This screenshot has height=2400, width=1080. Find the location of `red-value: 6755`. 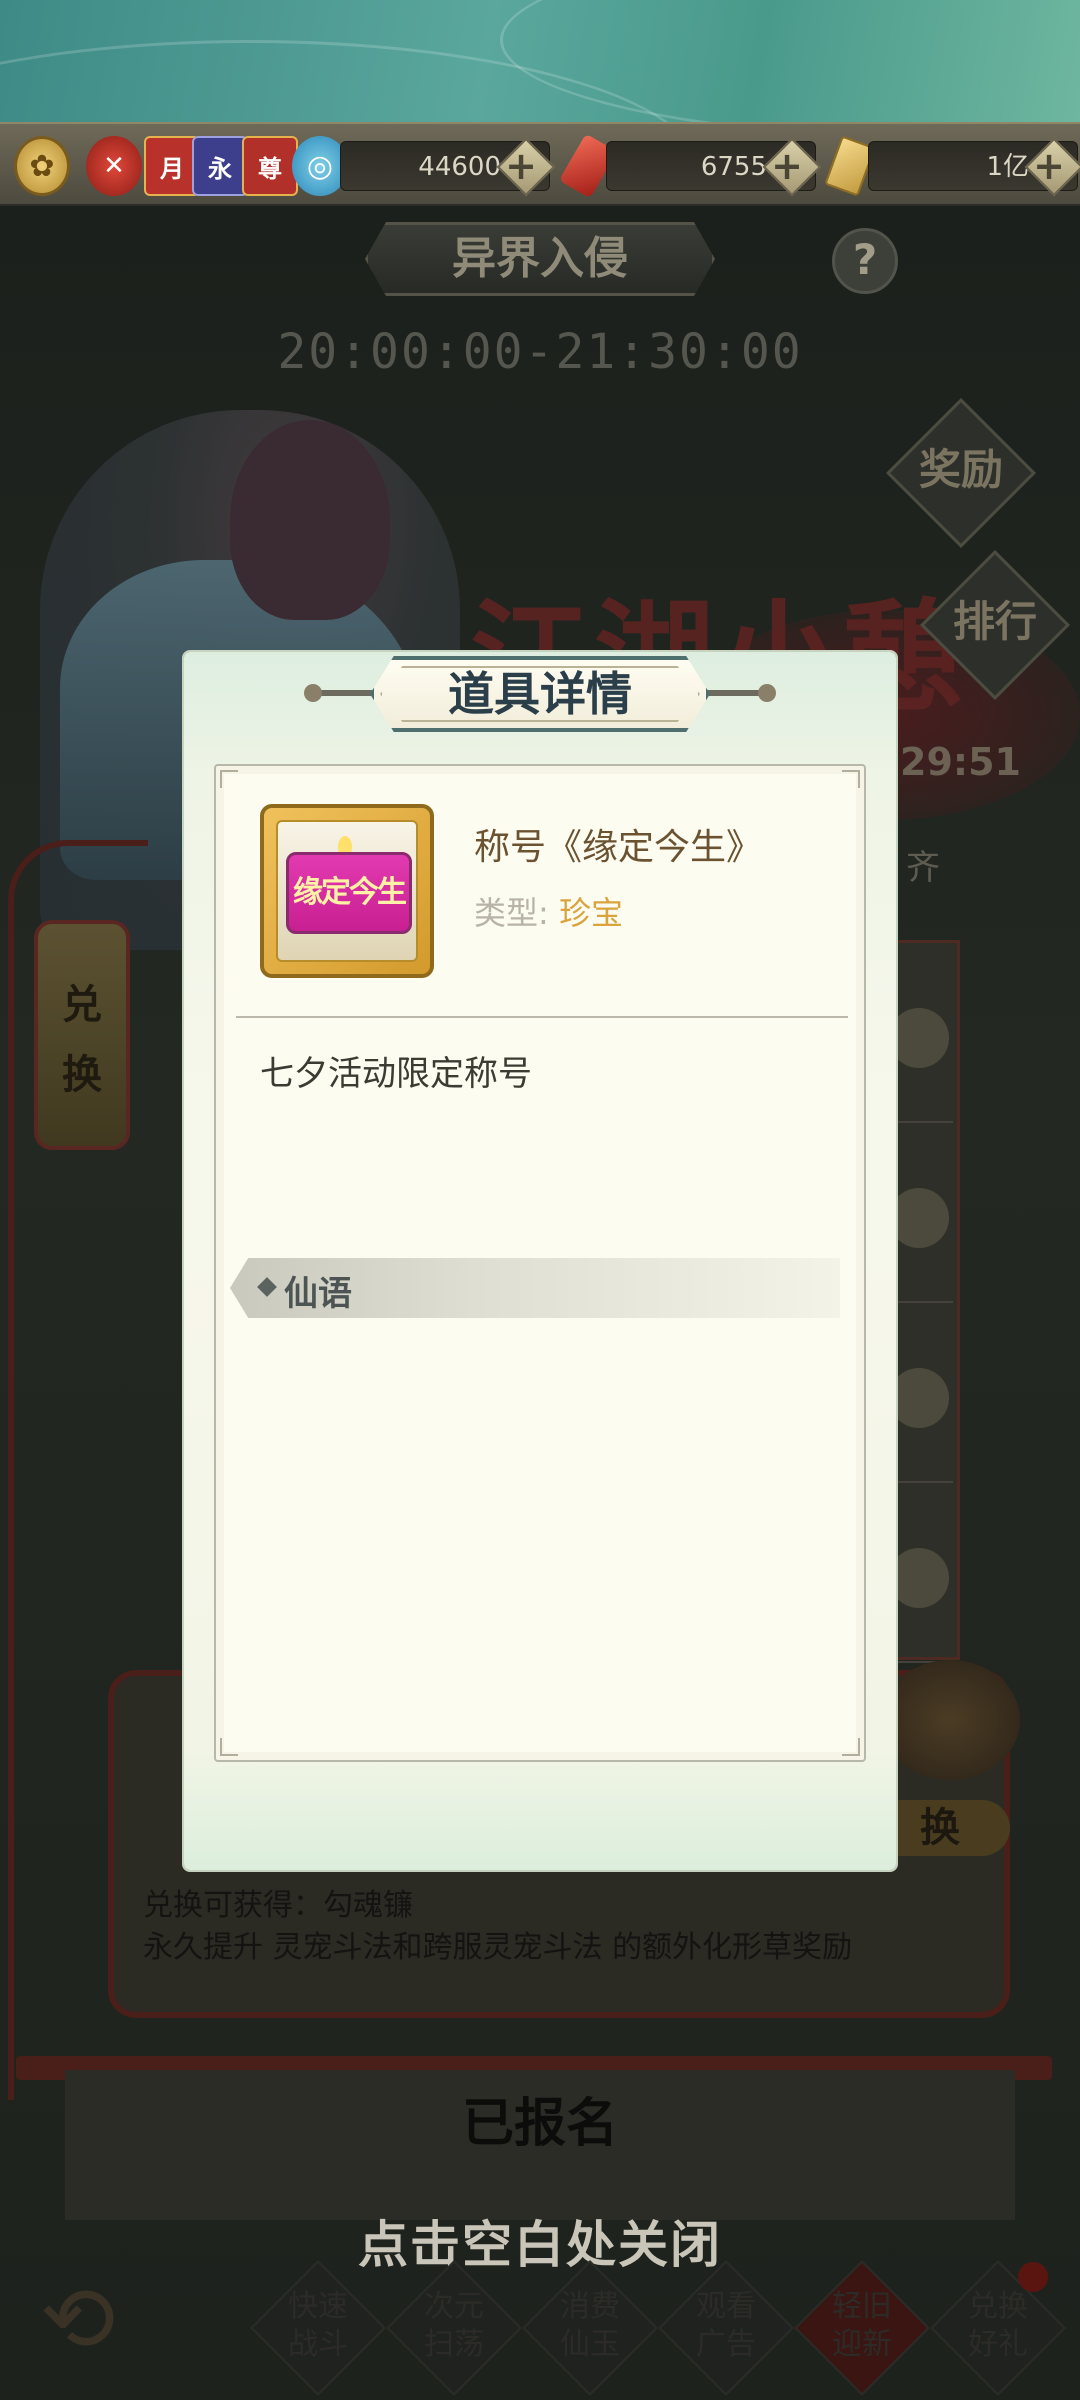

red-value: 6755 is located at coordinates (733, 167).